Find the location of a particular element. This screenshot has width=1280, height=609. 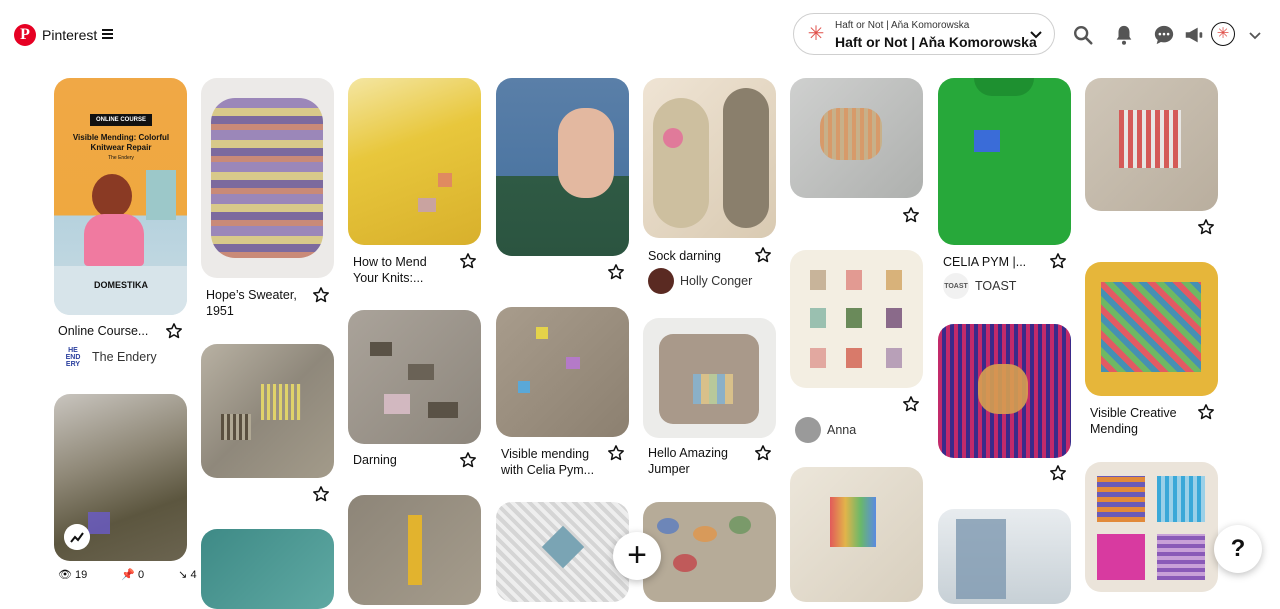

menu-icon is located at coordinates (107, 34).